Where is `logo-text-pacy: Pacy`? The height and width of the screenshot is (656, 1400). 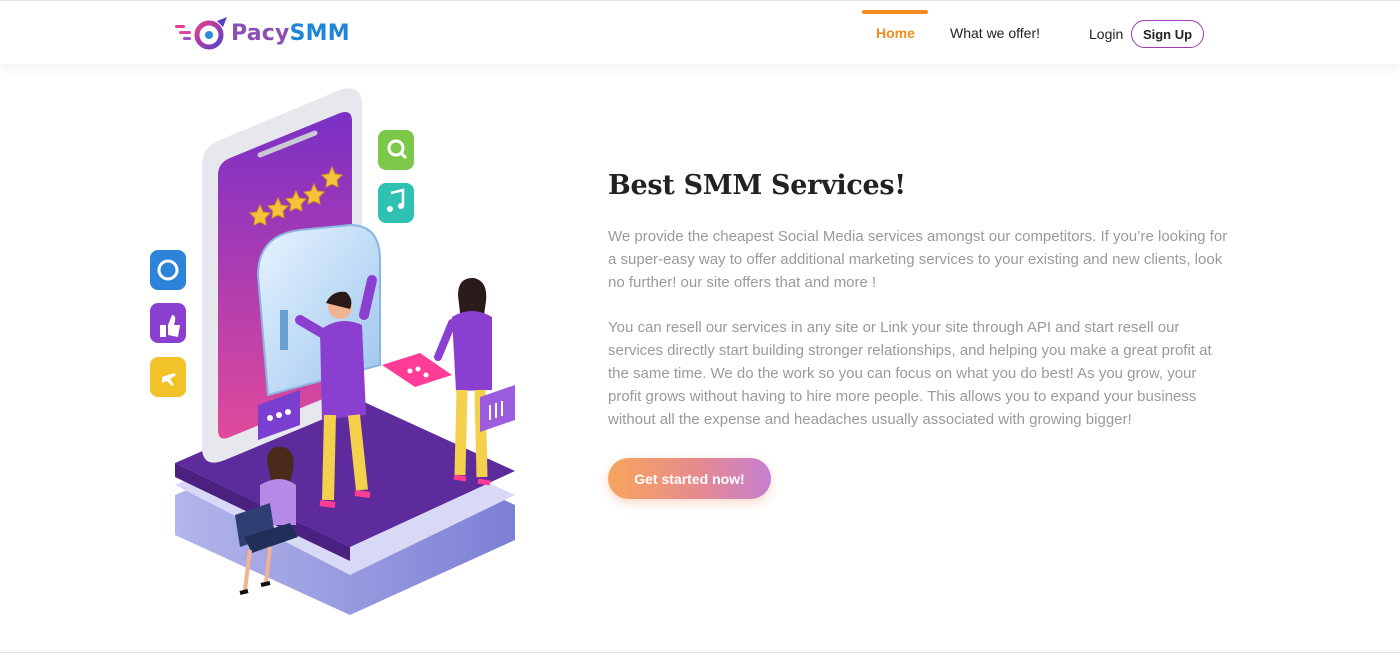
logo-text-pacy: Pacy is located at coordinates (260, 33).